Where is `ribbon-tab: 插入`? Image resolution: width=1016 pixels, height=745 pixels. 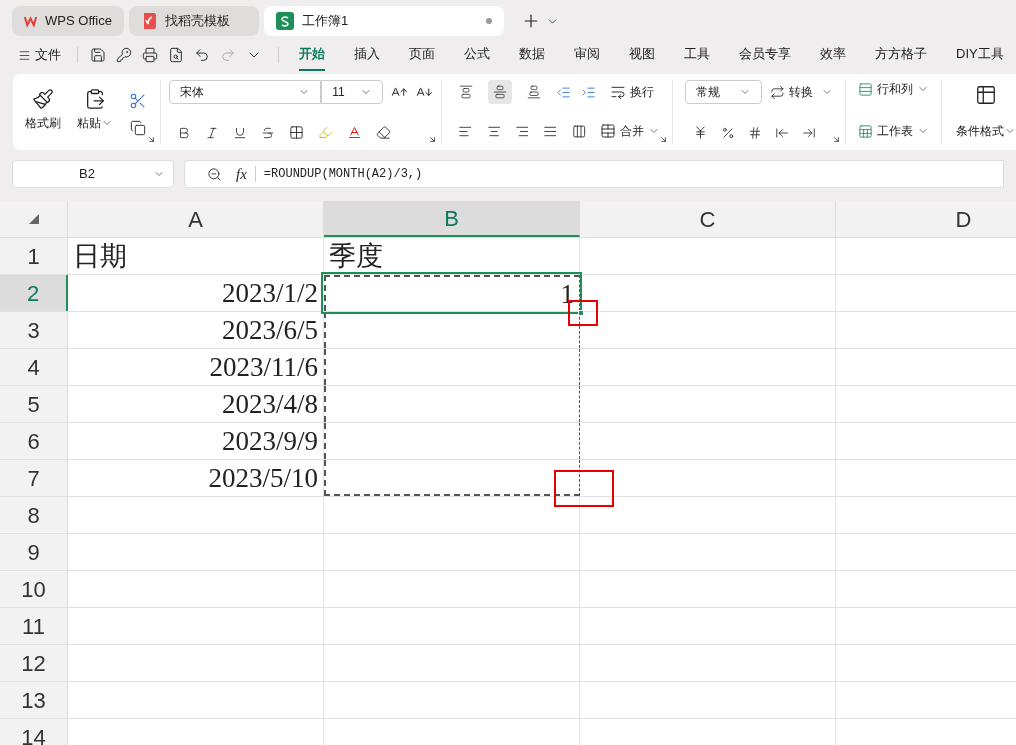 ribbon-tab: 插入 is located at coordinates (367, 55).